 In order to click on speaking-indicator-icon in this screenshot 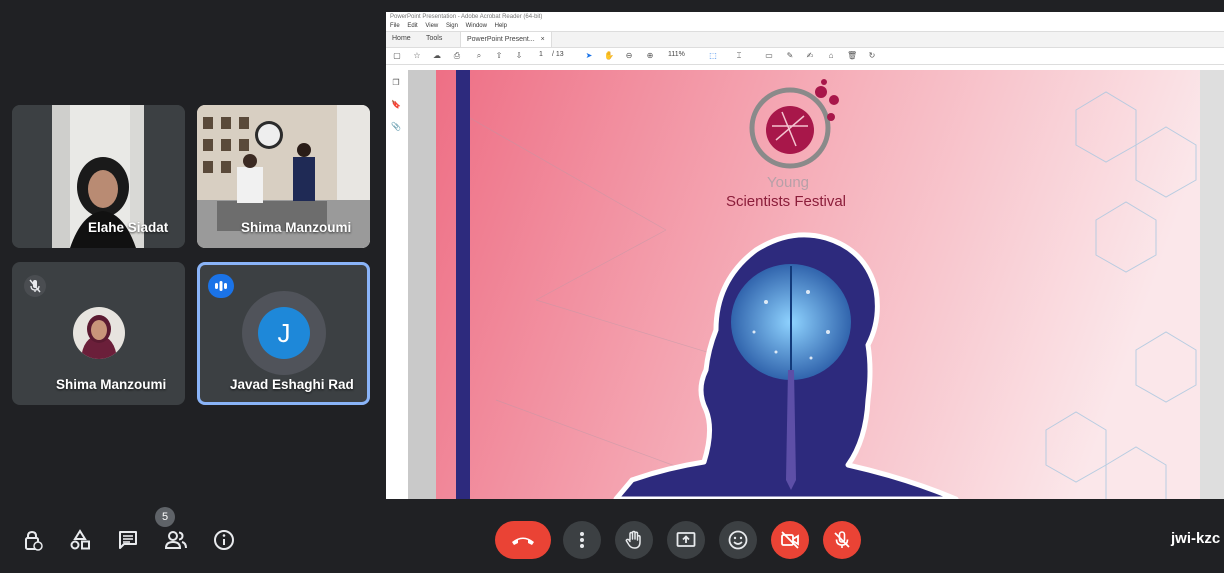, I will do `click(221, 286)`.